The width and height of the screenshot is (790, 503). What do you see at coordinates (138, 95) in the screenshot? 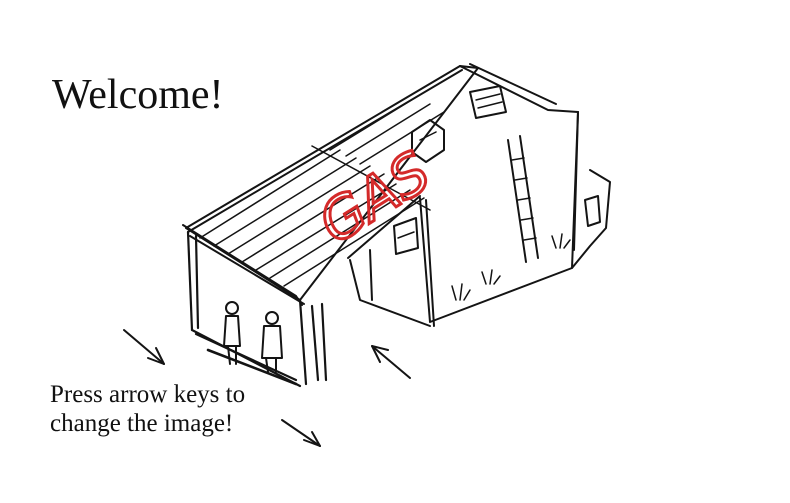
I see `welcome-title: Welcome!` at bounding box center [138, 95].